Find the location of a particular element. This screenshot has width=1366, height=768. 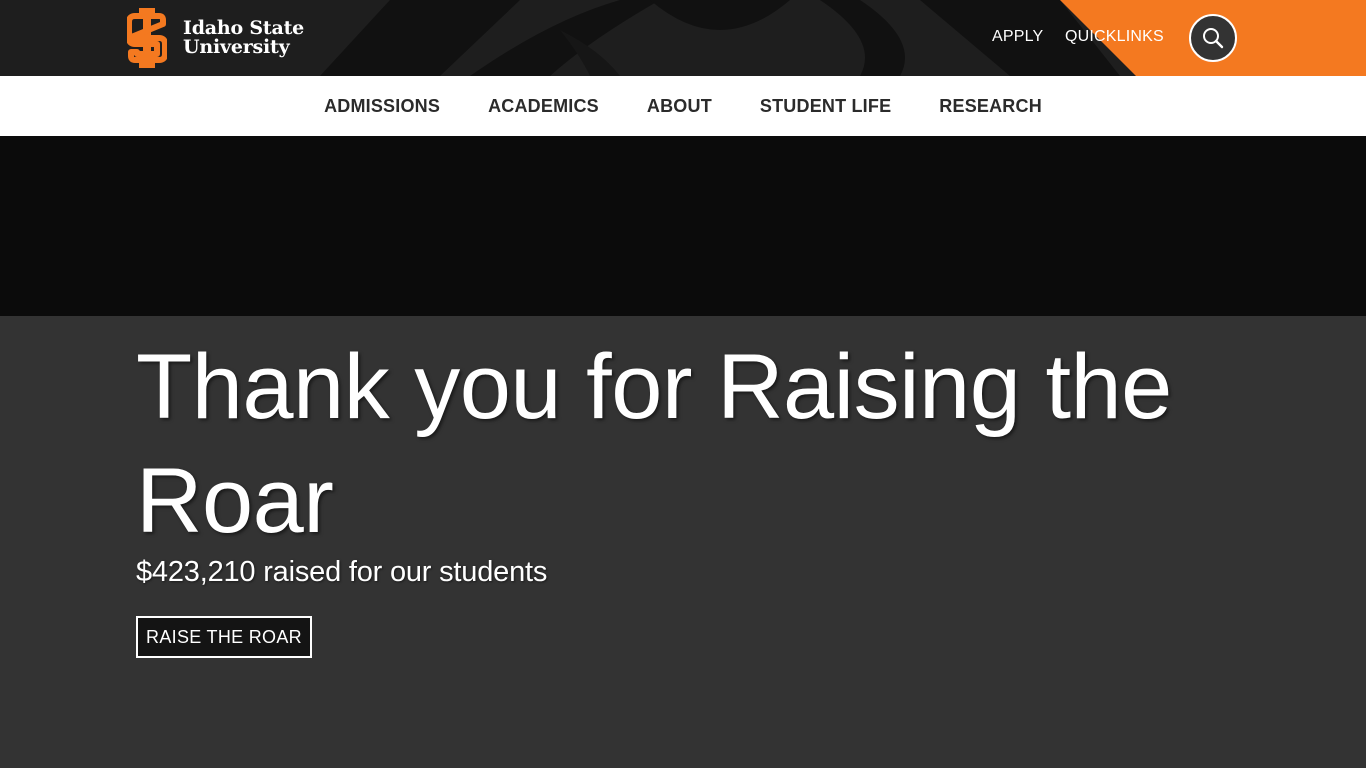

university-logo-link: Idaho State University is located at coordinates (215, 38).